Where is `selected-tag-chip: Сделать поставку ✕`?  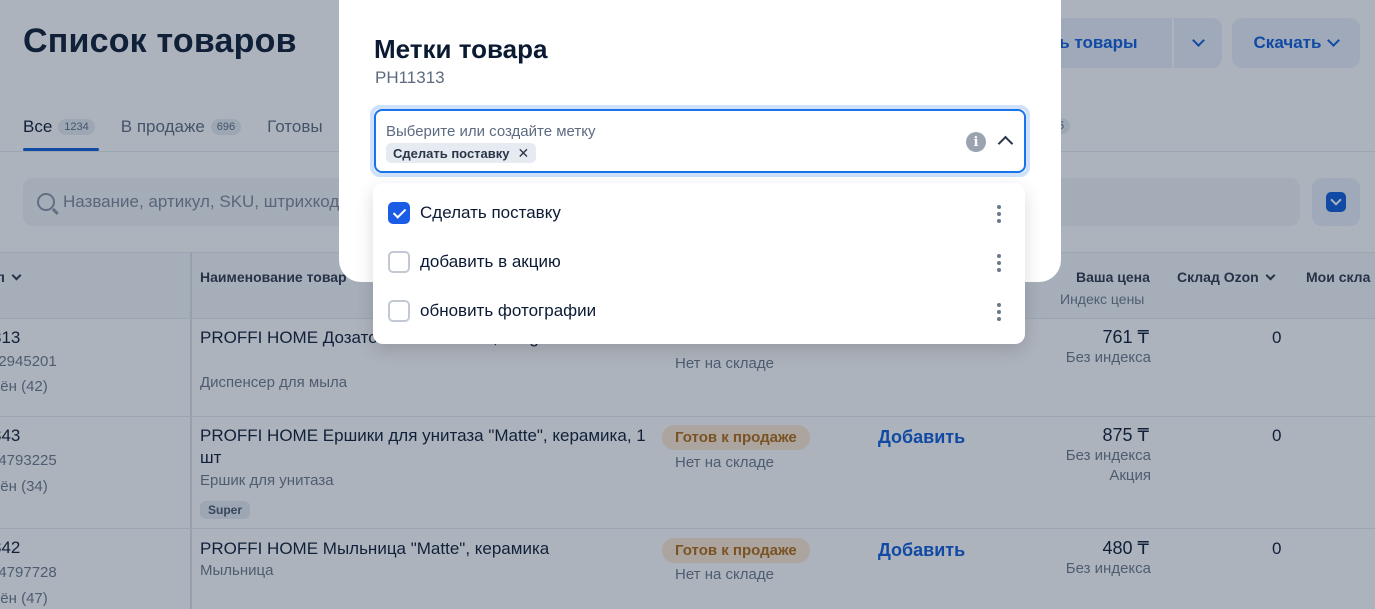
selected-tag-chip: Сделать поставку ✕ is located at coordinates (461, 153).